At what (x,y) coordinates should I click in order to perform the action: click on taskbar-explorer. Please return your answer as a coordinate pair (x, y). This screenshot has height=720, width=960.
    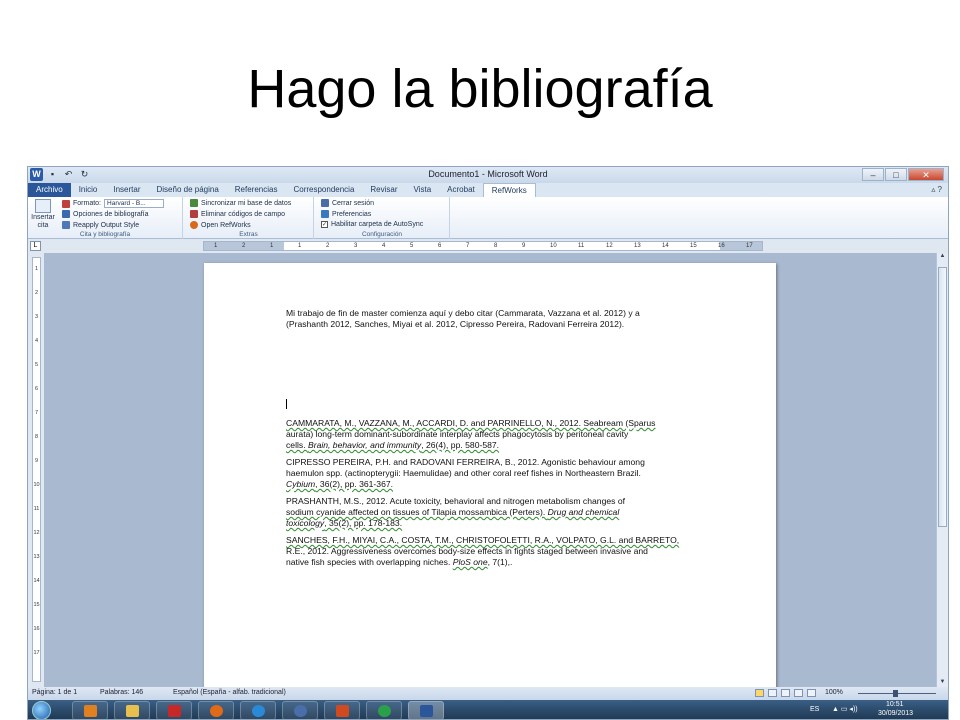
    Looking at the image, I should click on (132, 710).